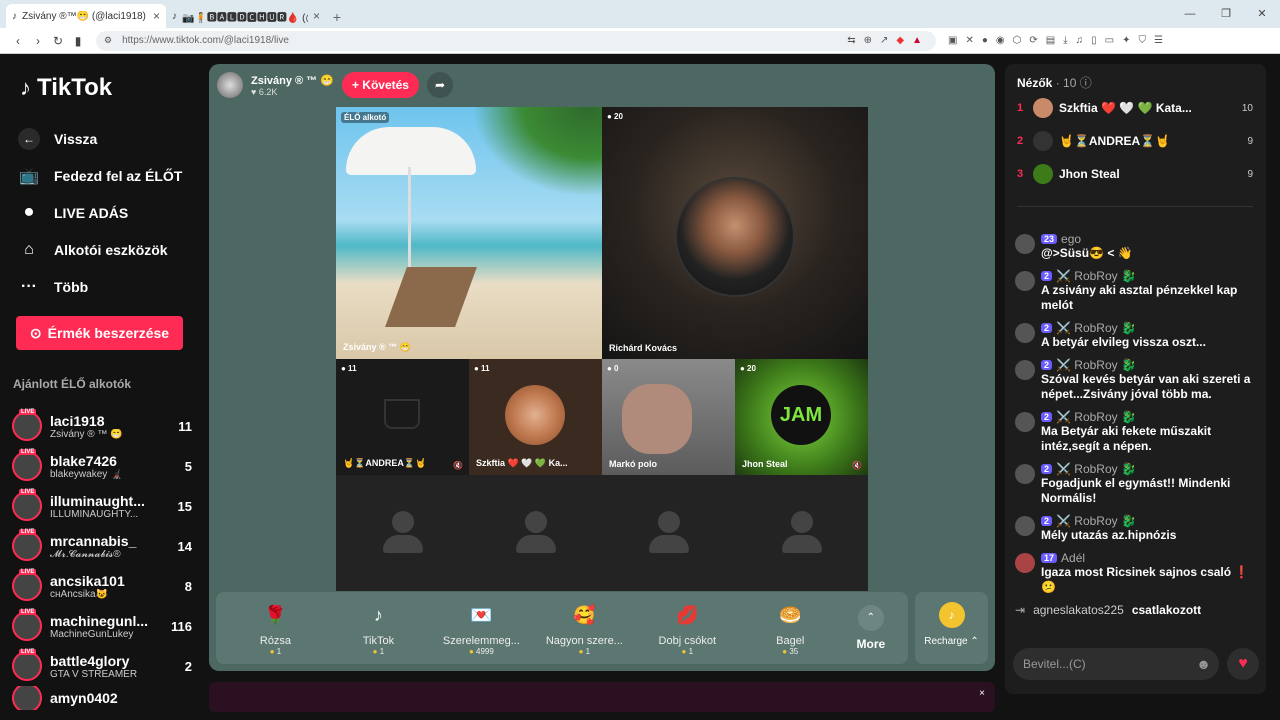 The image size is (1280, 720). I want to click on sidebar-item-more: ··· Több, so click(108, 286).